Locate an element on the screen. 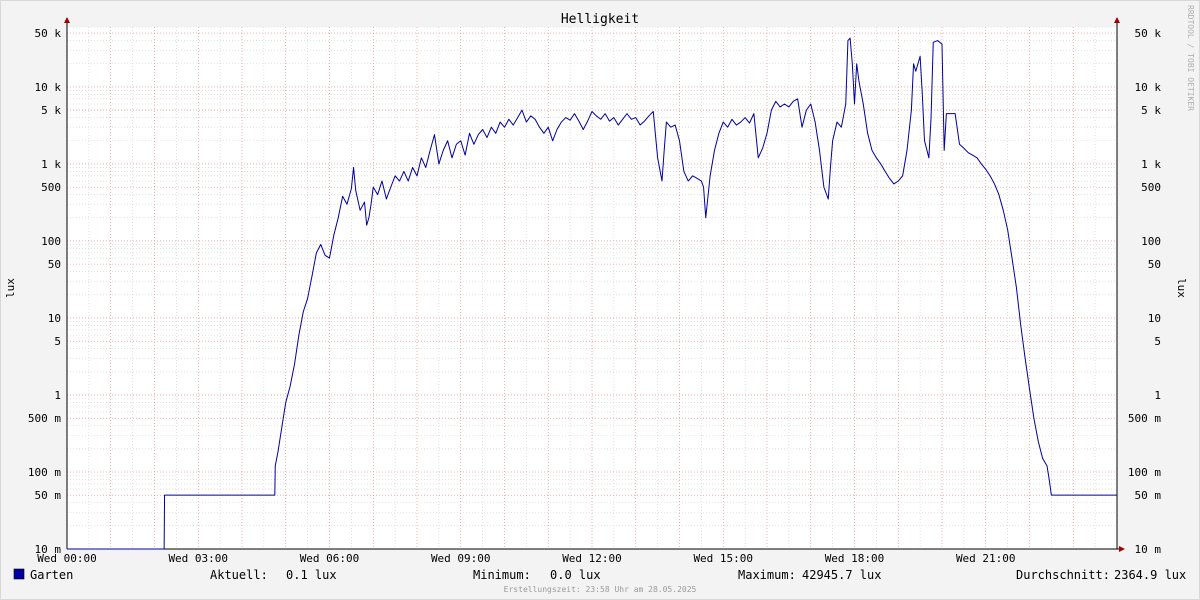 The width and height of the screenshot is (1200, 600). x-tick-label: Wed 06:00 is located at coordinates (330, 558).